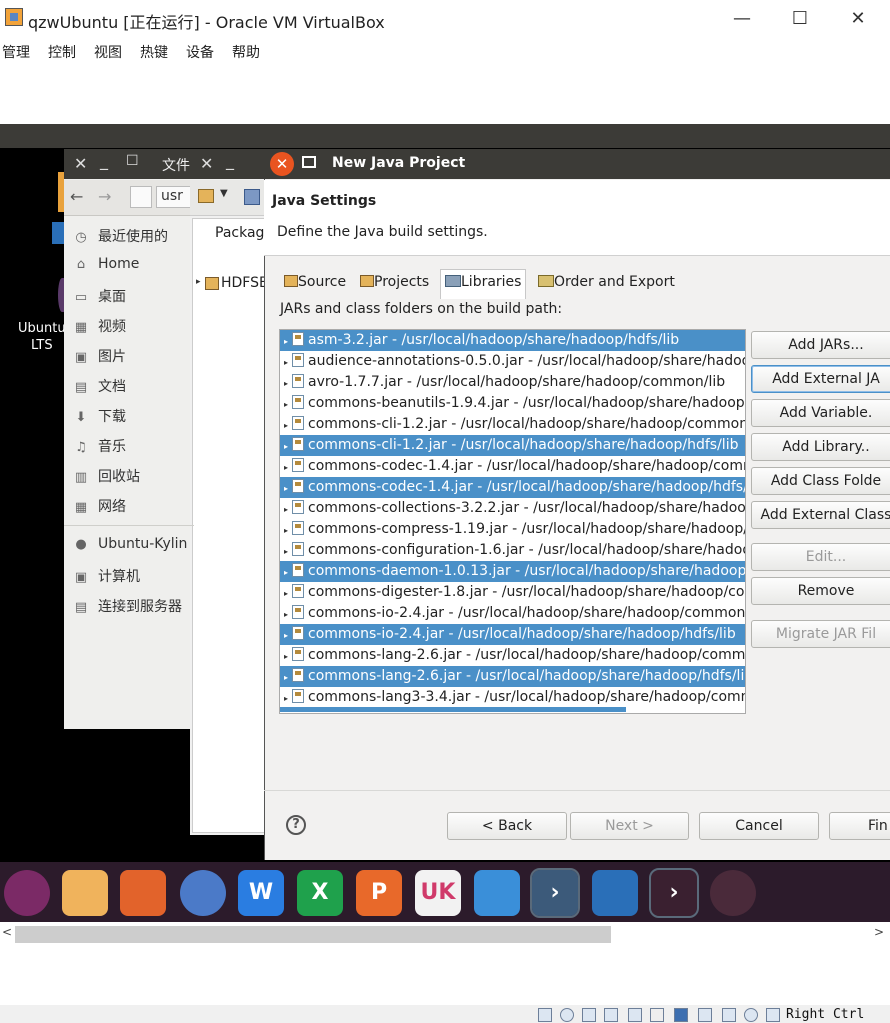 Image resolution: width=890 pixels, height=1023 pixels. Describe the element at coordinates (203, 893) in the screenshot. I see `chromium-icon` at that location.